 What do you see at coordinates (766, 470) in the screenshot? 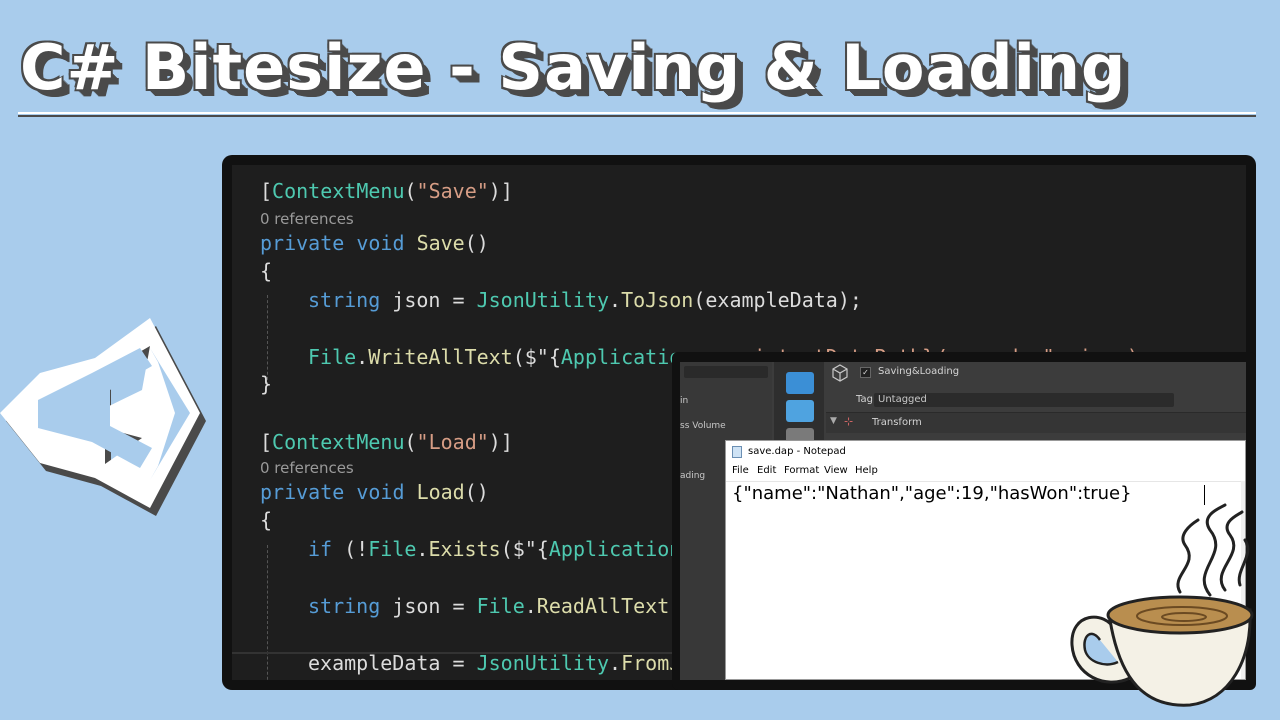
I see `menu-edit: Edit` at bounding box center [766, 470].